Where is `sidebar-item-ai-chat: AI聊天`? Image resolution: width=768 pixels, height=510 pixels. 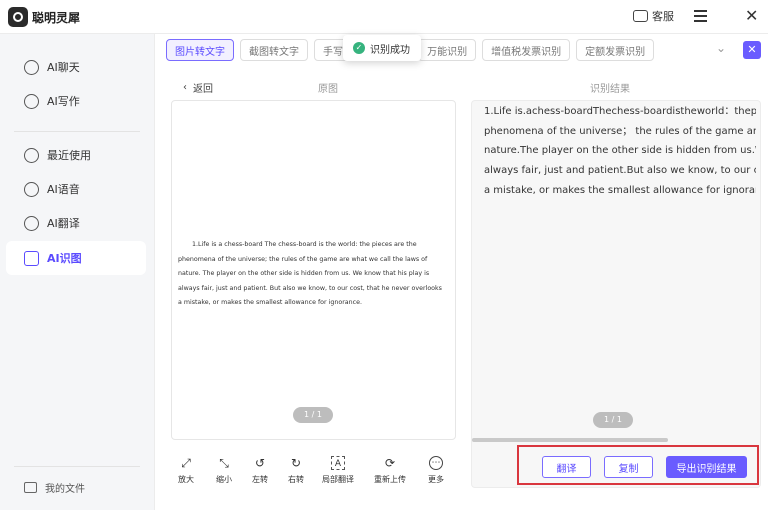
sidebar-item-ai-chat: AI聊天 is located at coordinates (76, 67).